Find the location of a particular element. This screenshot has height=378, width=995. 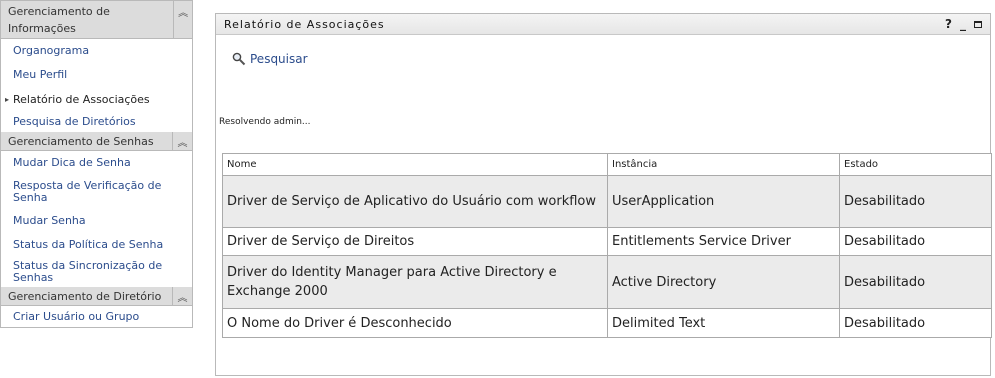

column-header-nome: Nome is located at coordinates (415, 164).